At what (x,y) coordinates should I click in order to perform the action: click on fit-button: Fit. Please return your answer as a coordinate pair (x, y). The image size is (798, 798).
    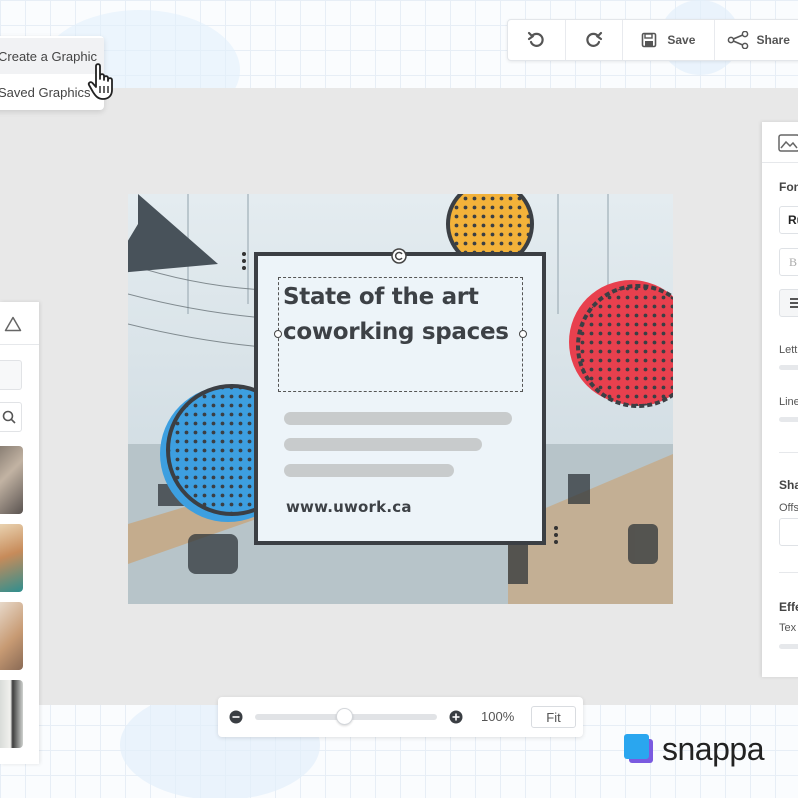
    Looking at the image, I should click on (553, 717).